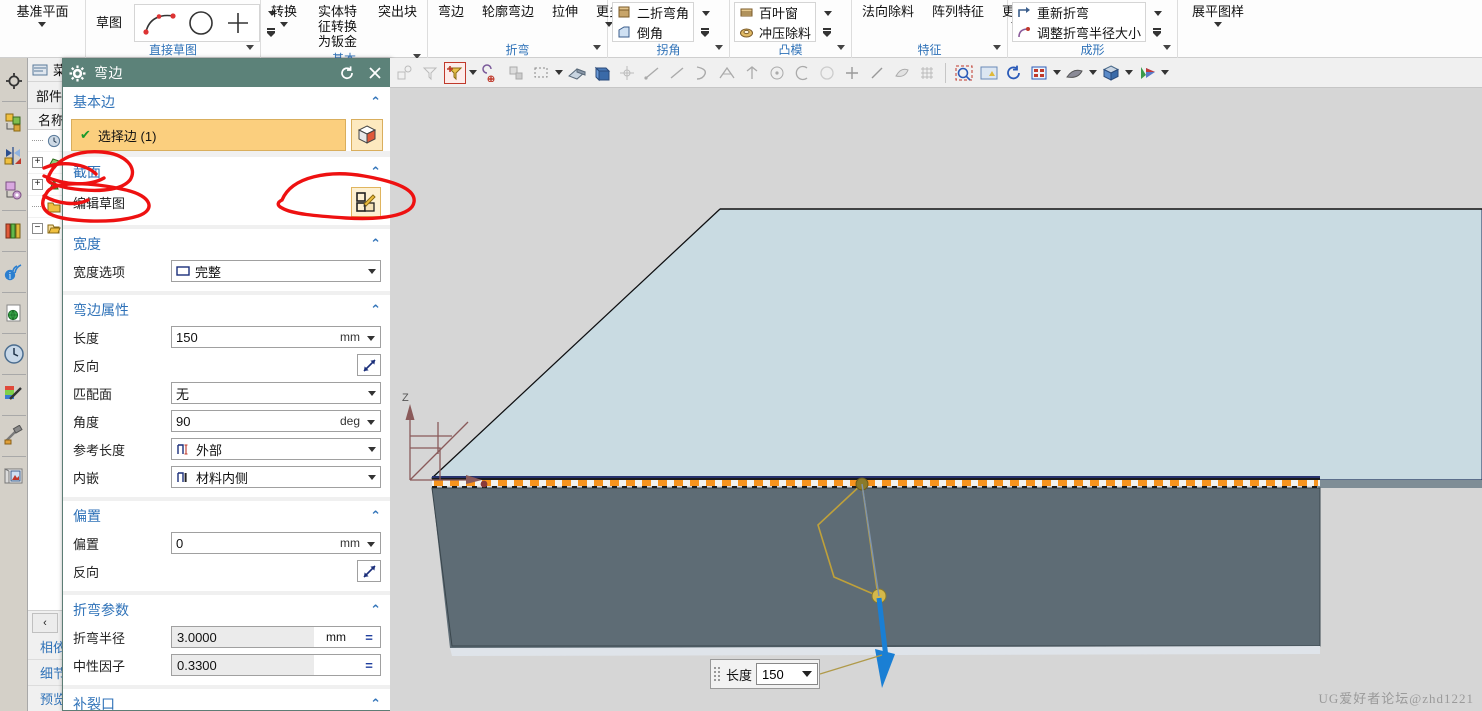 The image size is (1482, 711). I want to click on shaded-icon, so click(577, 73).